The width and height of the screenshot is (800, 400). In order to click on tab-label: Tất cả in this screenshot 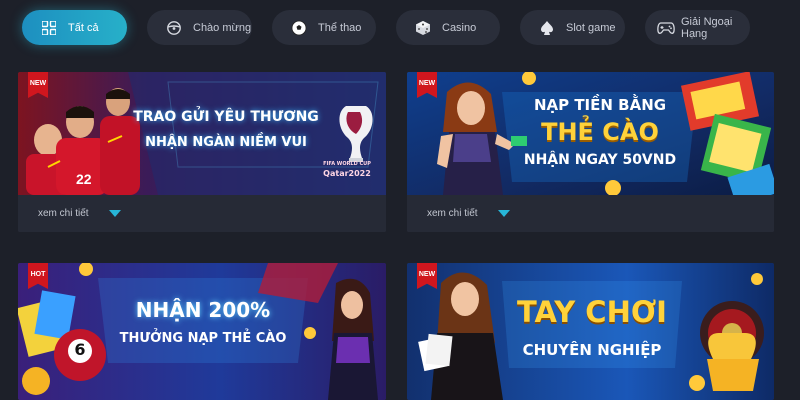, I will do `click(83, 27)`.